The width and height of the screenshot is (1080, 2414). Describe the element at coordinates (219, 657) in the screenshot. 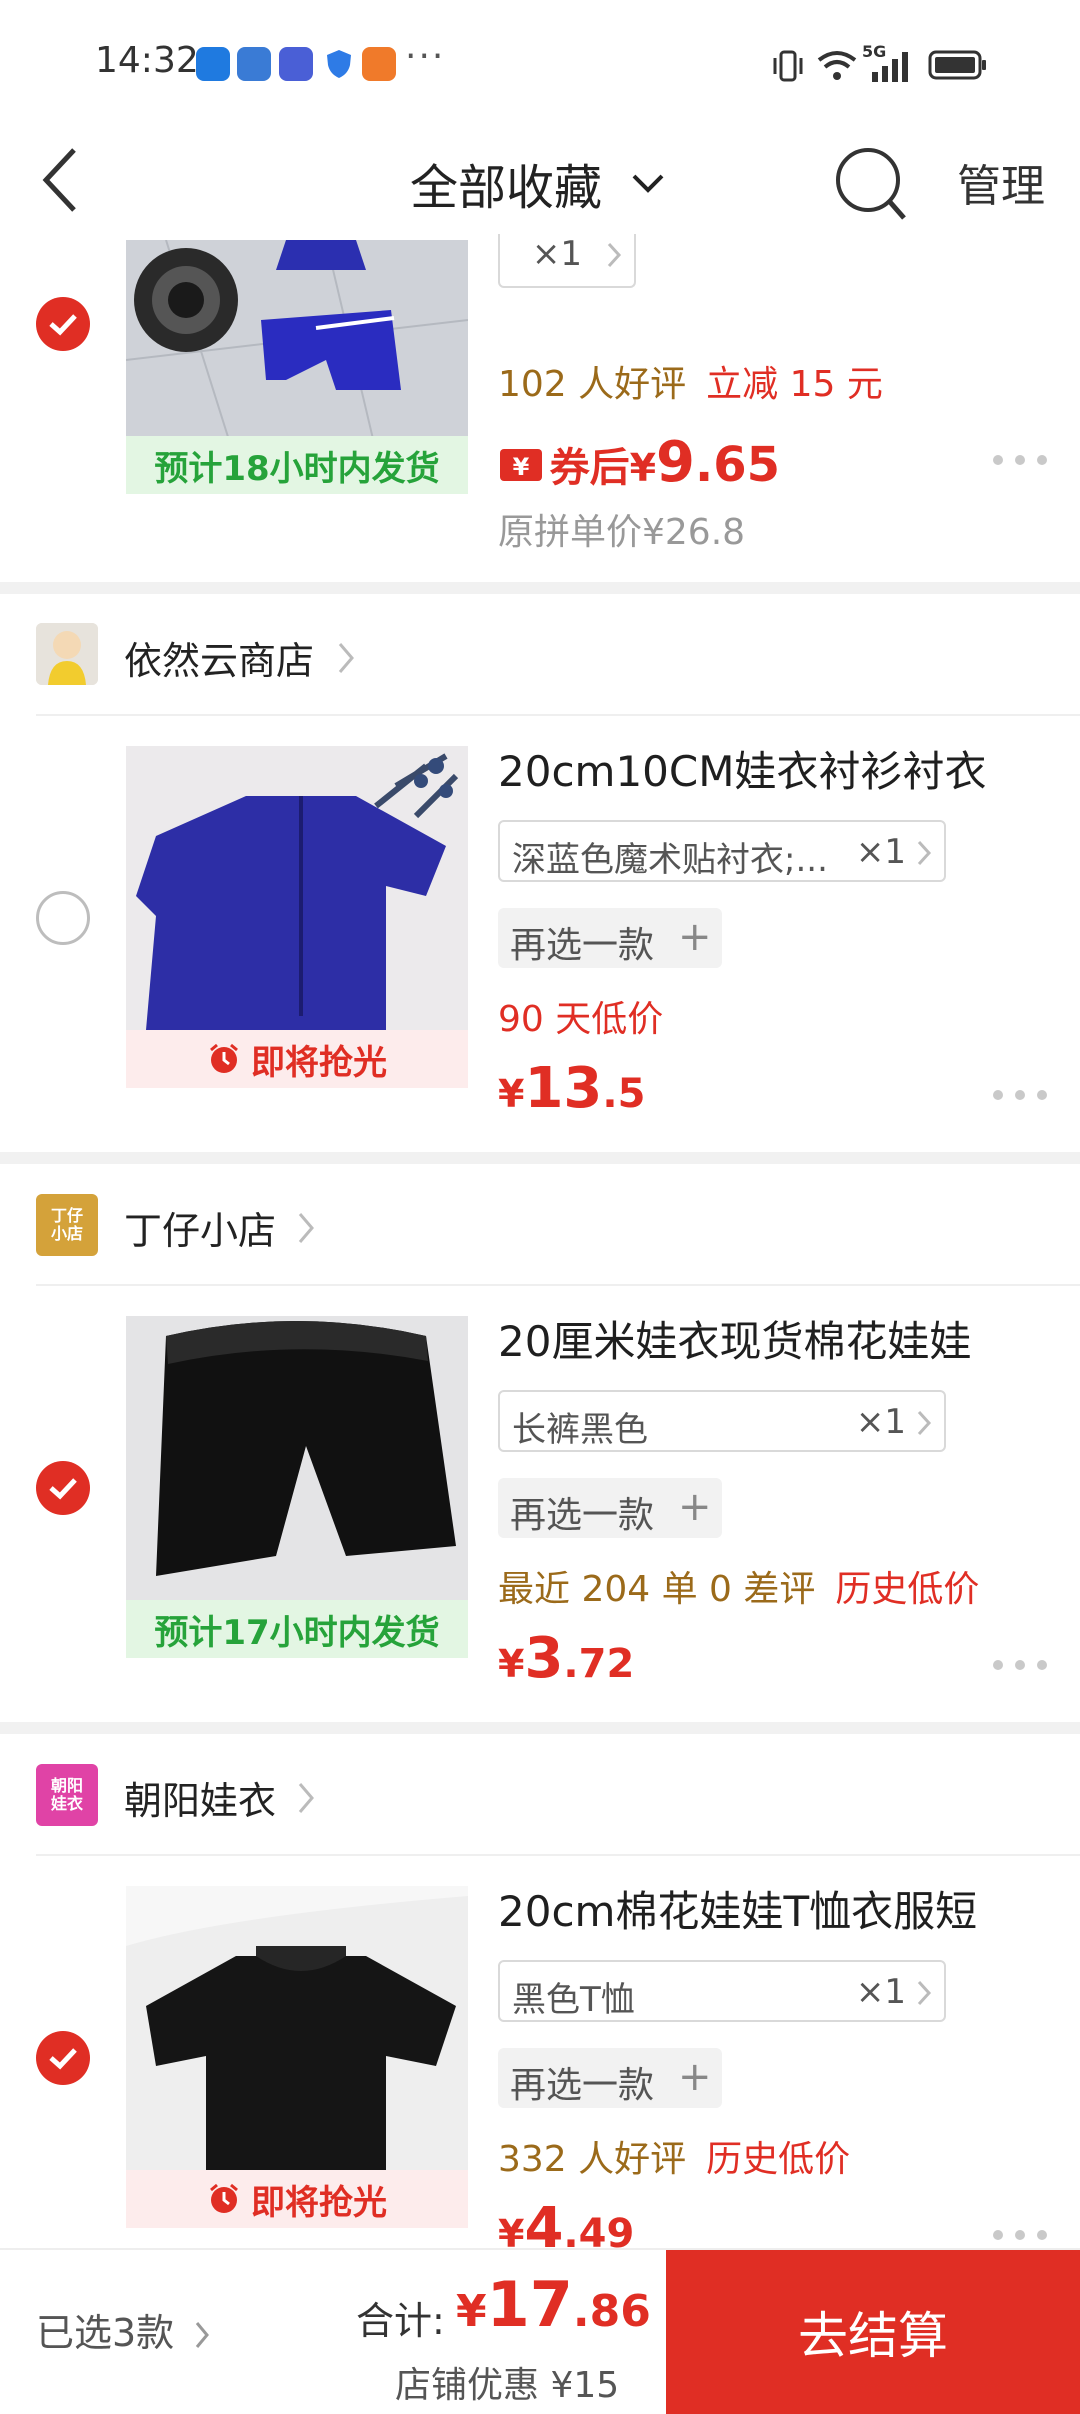

I see `shop-name: 依然云商店` at that location.